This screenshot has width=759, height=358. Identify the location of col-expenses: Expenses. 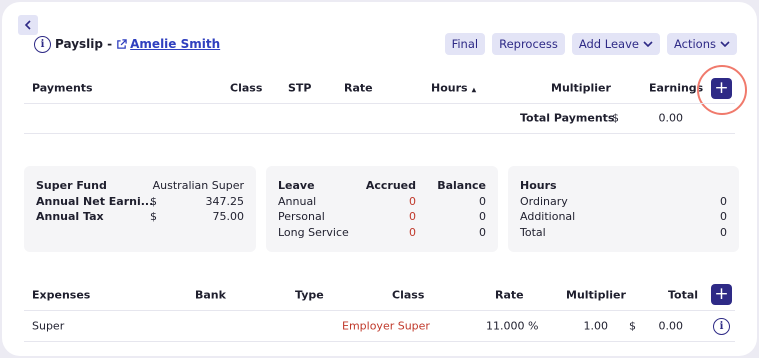
(61, 295).